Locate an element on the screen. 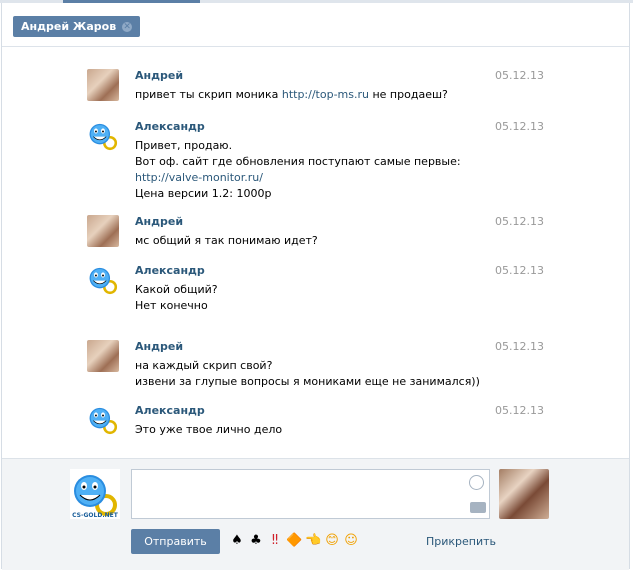 The height and width of the screenshot is (570, 633). attach-link: Прикрепить is located at coordinates (461, 541).